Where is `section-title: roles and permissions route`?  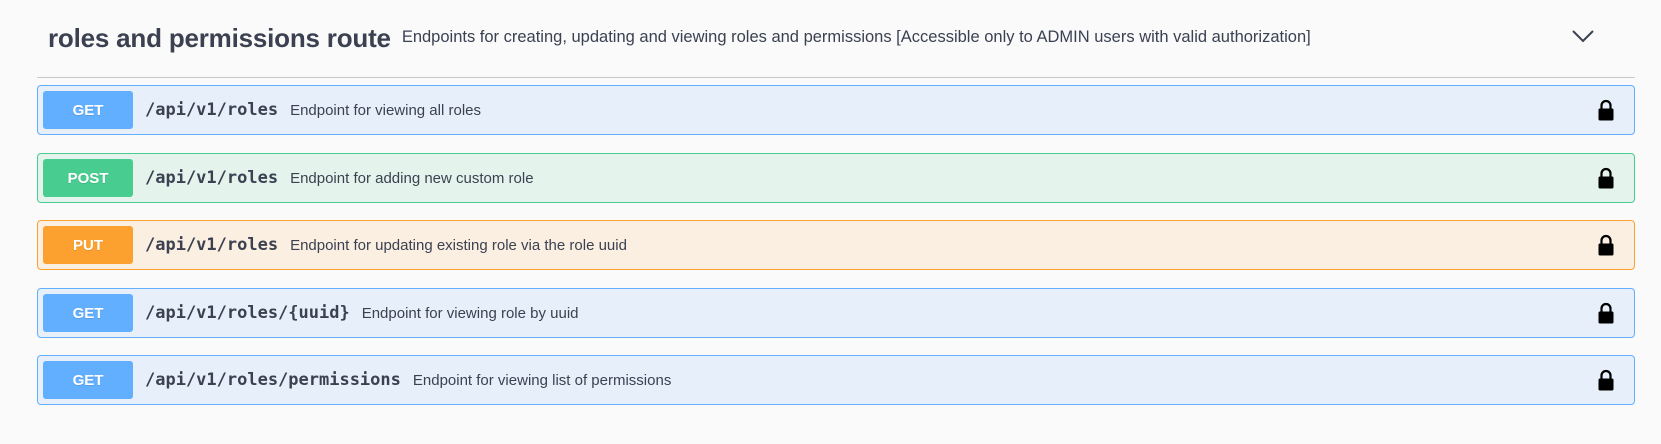
section-title: roles and permissions route is located at coordinates (219, 38).